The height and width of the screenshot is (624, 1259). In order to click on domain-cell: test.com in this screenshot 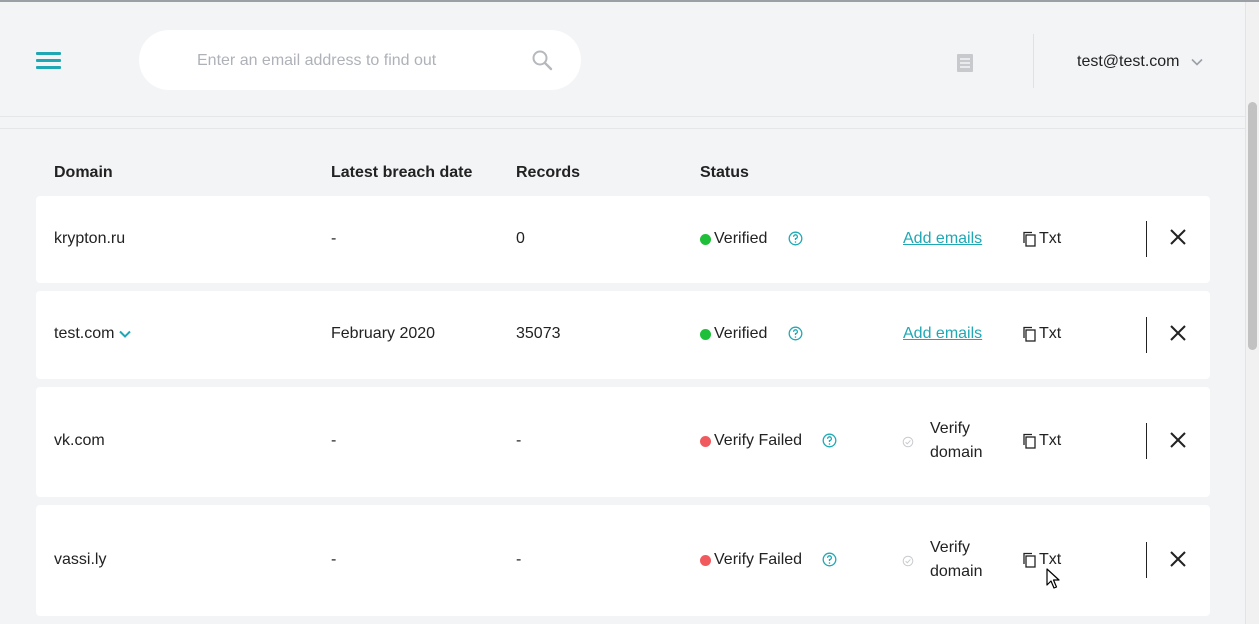, I will do `click(93, 334)`.